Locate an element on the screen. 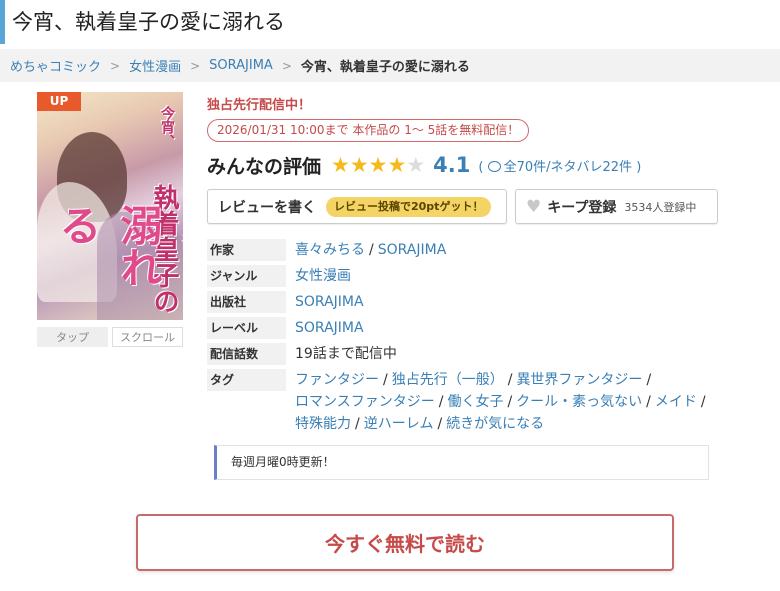 The image size is (780, 591). tag-link: 続きが気になる is located at coordinates (495, 424).